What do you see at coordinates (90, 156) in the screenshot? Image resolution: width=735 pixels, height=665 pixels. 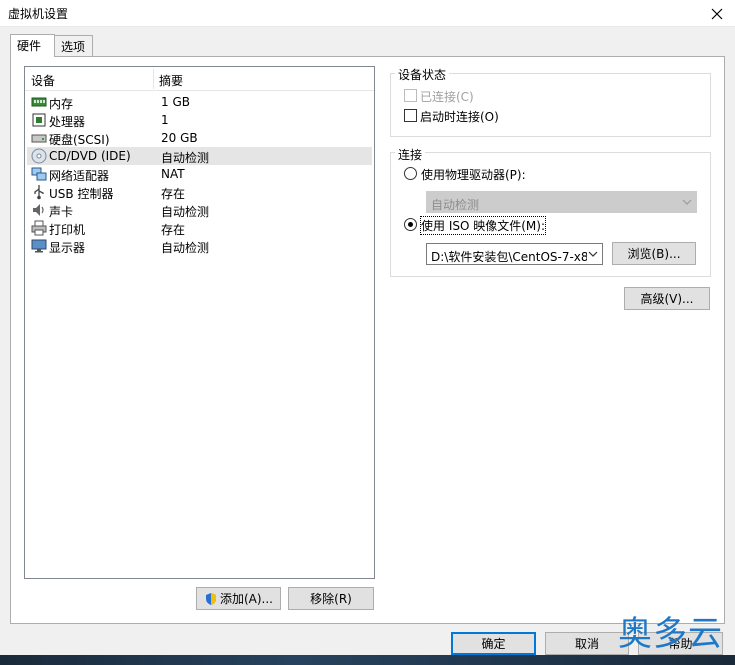 I see `device-name: CD/DVD (IDE)` at bounding box center [90, 156].